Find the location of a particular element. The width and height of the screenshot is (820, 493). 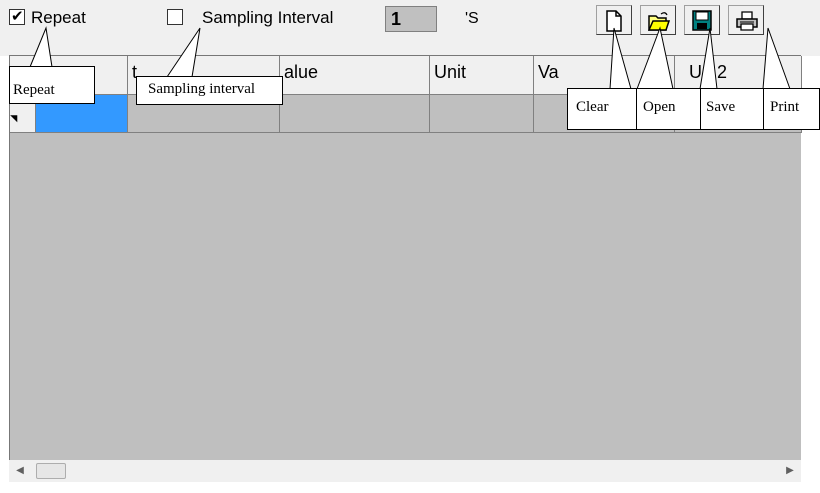

save-callout: Save is located at coordinates (732, 109).